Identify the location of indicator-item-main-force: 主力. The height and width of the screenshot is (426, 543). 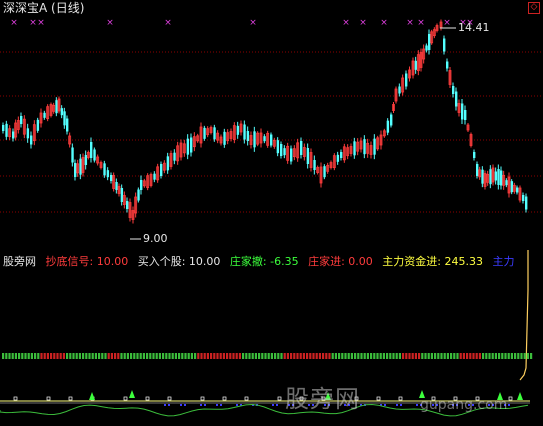
(503, 261).